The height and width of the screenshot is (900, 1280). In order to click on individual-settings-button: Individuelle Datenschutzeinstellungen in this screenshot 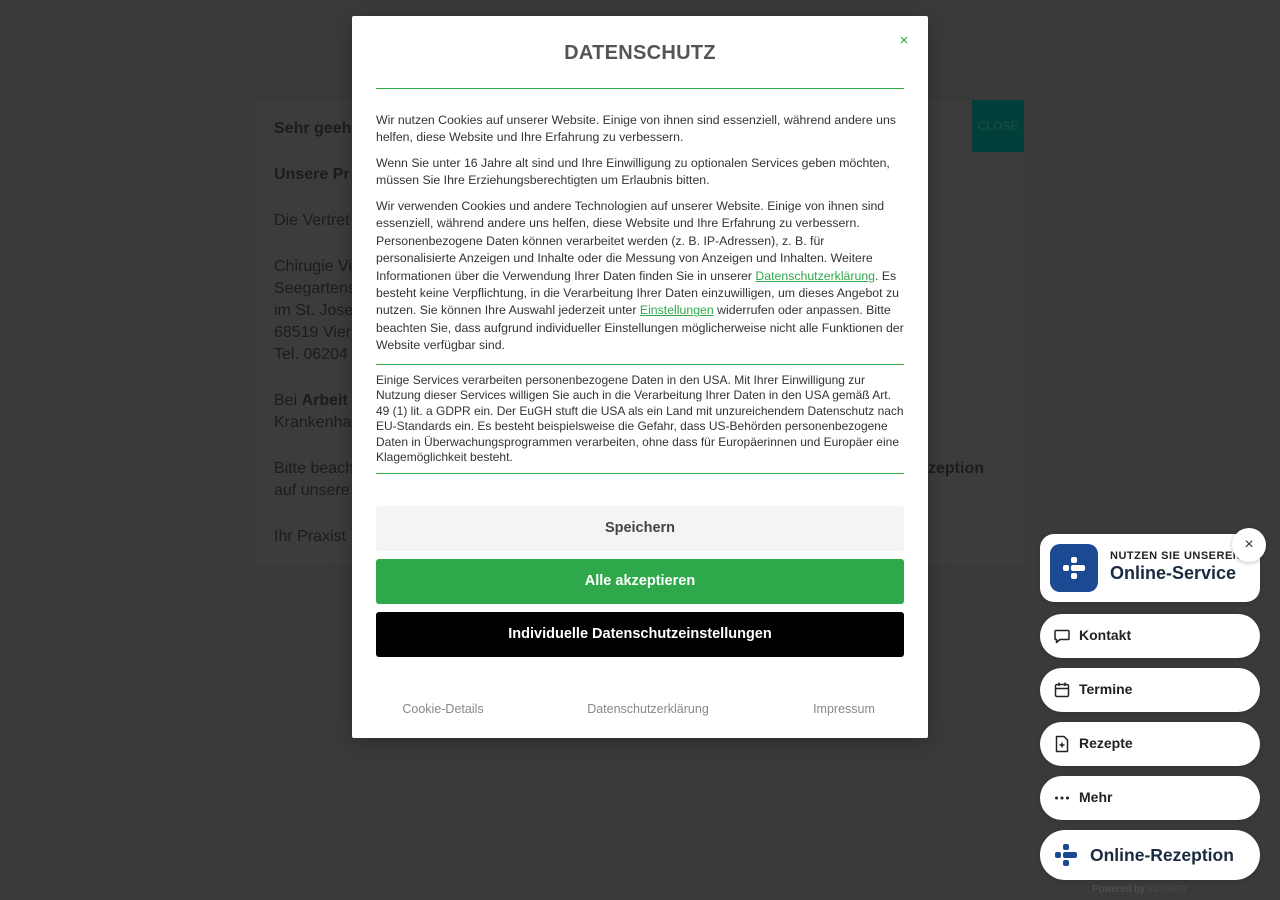, I will do `click(640, 634)`.